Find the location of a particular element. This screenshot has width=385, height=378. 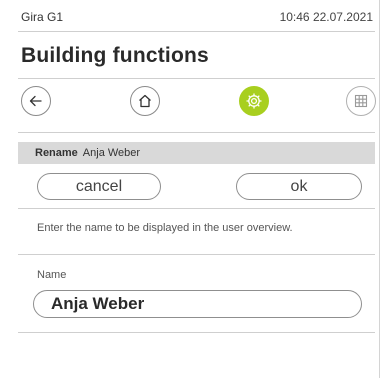

grid-icon is located at coordinates (361, 101).